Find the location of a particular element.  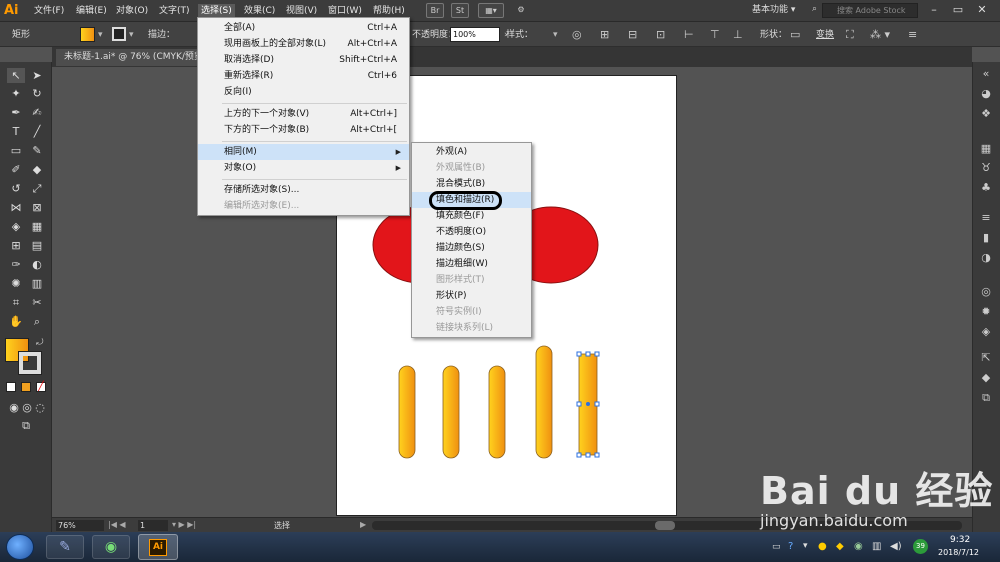

tray-app-icon: ● is located at coordinates (822, 546).